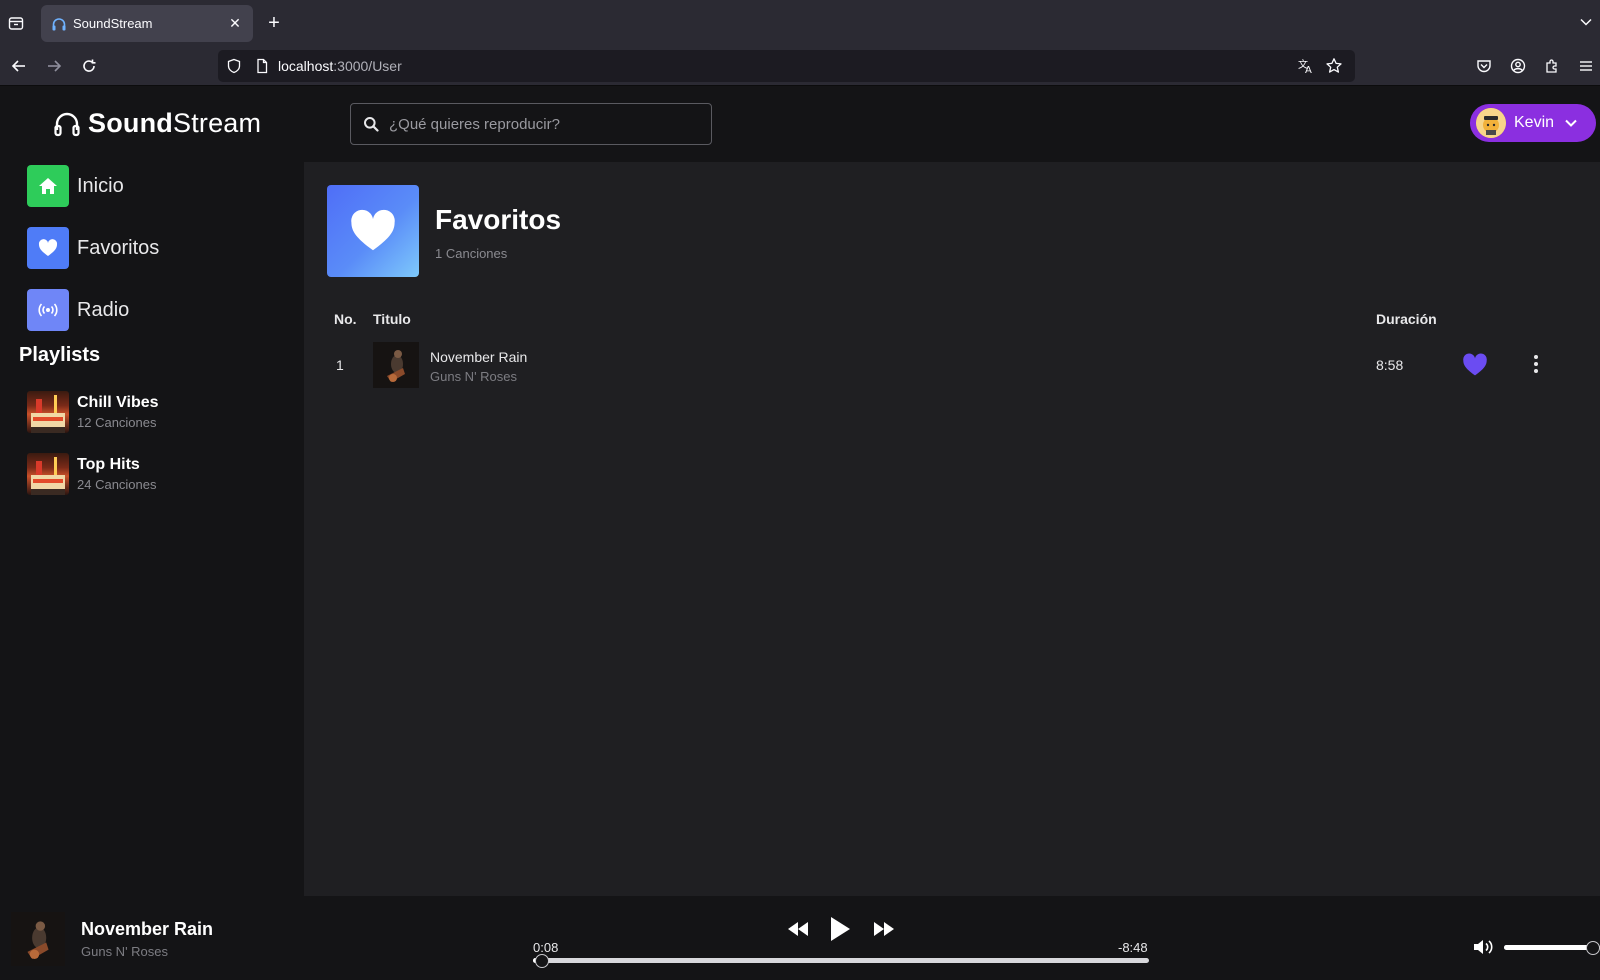 This screenshot has width=1600, height=980. Describe the element at coordinates (798, 929) in the screenshot. I see `rewind-icon` at that location.